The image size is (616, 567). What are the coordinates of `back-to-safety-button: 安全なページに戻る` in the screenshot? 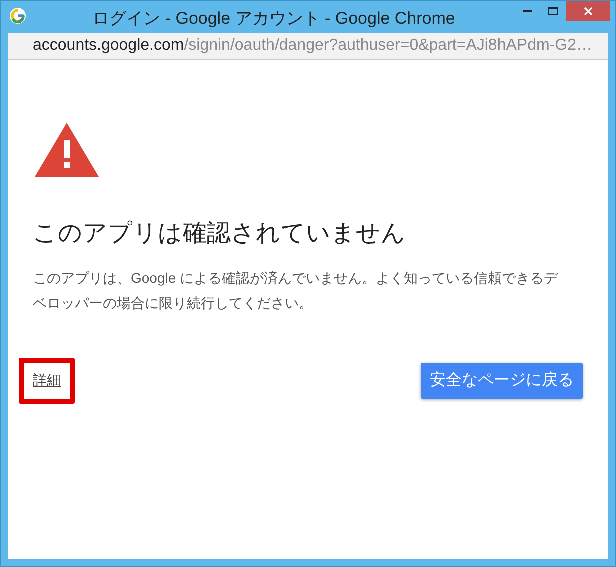 It's located at (502, 381).